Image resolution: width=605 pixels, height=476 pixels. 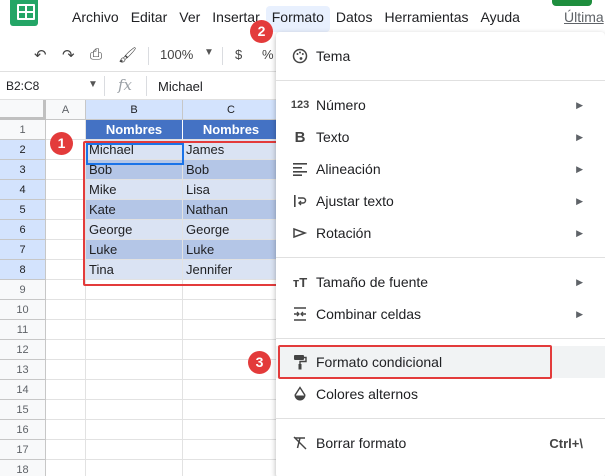 I want to click on menu-item-colores-alternos: Colores alternos, so click(x=440, y=394).